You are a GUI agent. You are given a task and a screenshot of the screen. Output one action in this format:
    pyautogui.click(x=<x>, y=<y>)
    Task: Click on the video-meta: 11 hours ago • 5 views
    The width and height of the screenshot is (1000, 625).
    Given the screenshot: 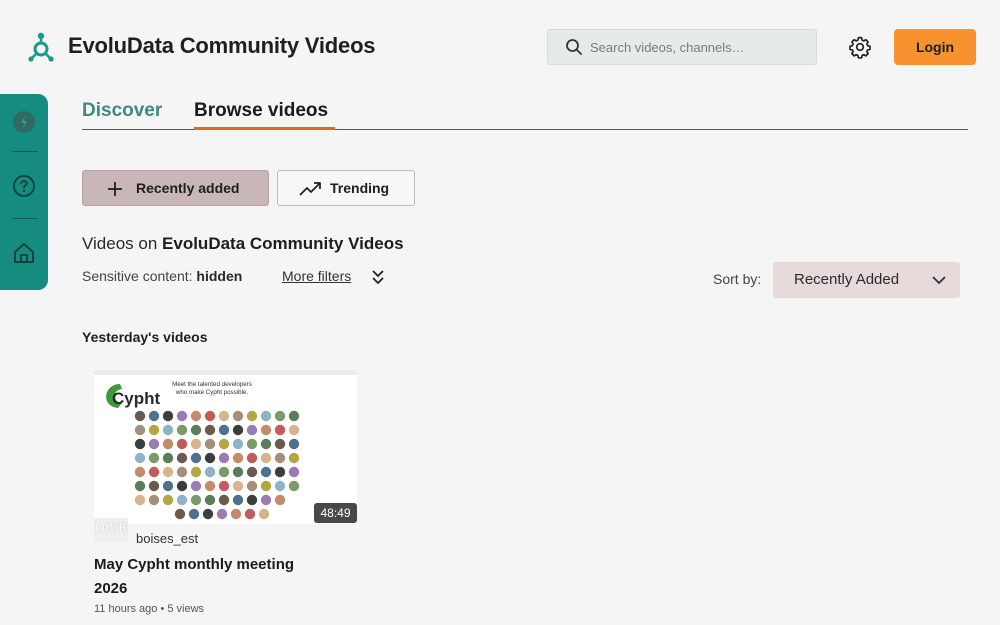 What is the action you would take?
    pyautogui.click(x=149, y=609)
    